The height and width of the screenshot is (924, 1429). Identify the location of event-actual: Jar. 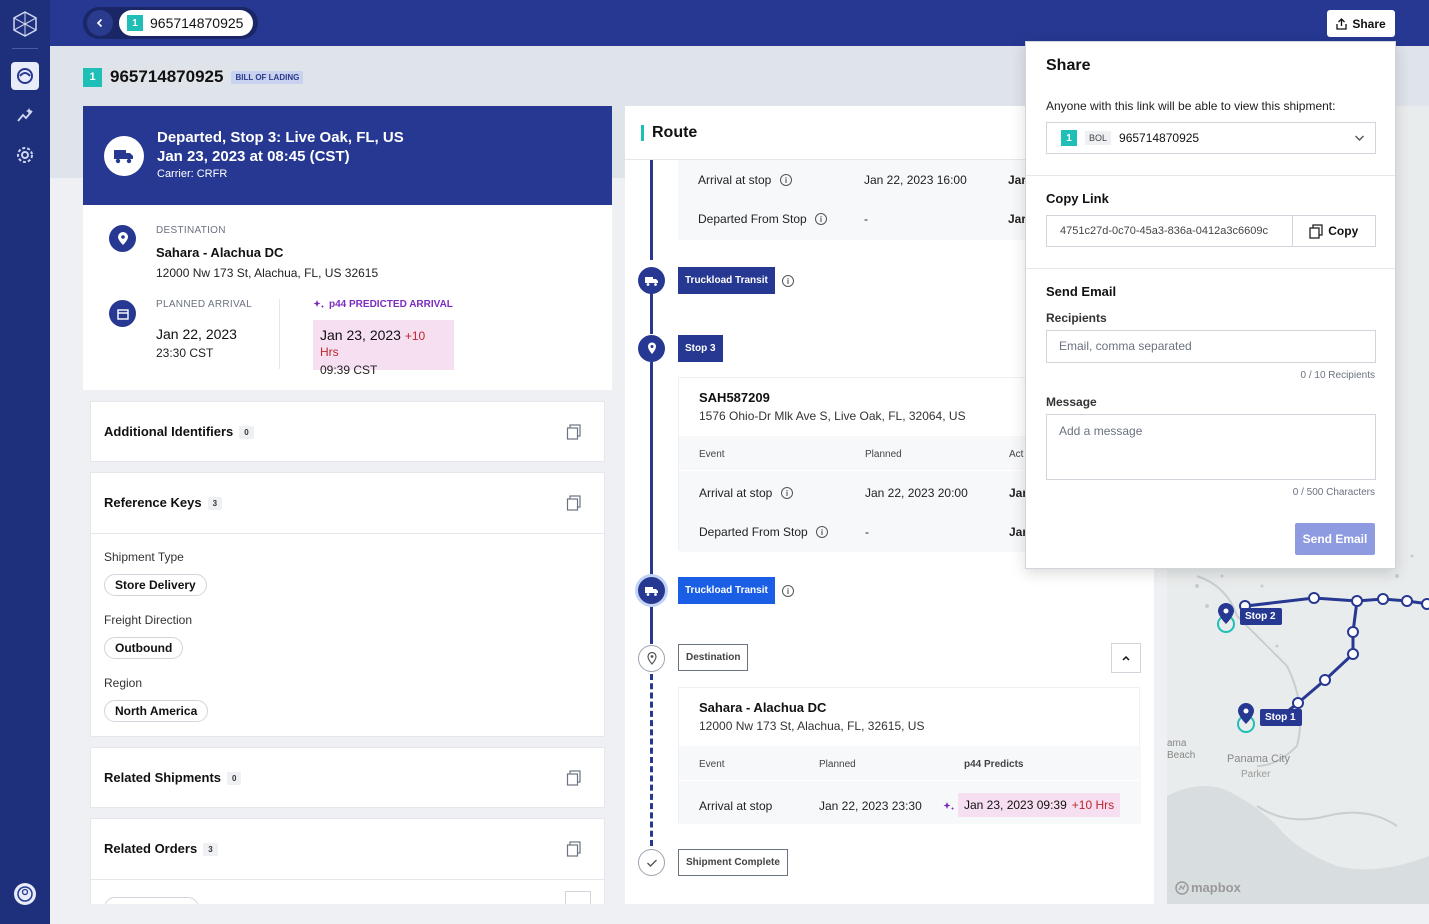
(1017, 219).